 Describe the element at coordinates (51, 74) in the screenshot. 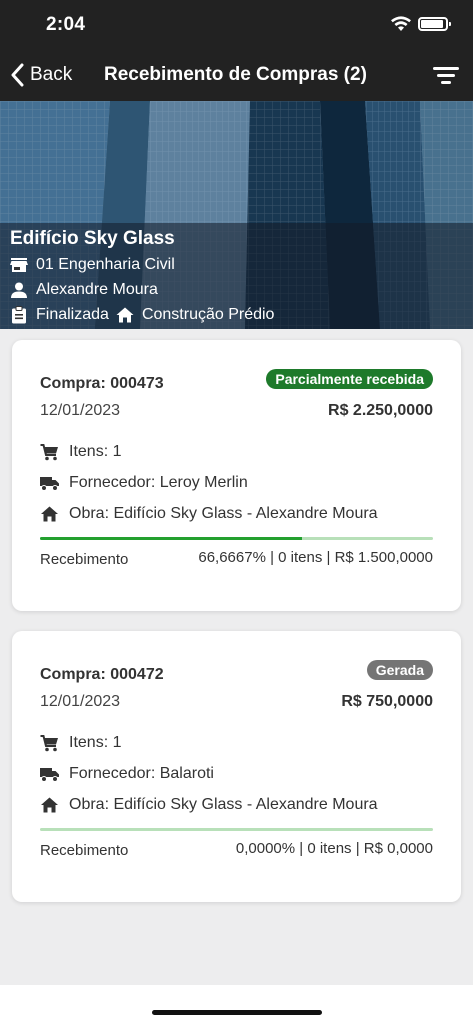

I see `back-label: Back` at that location.